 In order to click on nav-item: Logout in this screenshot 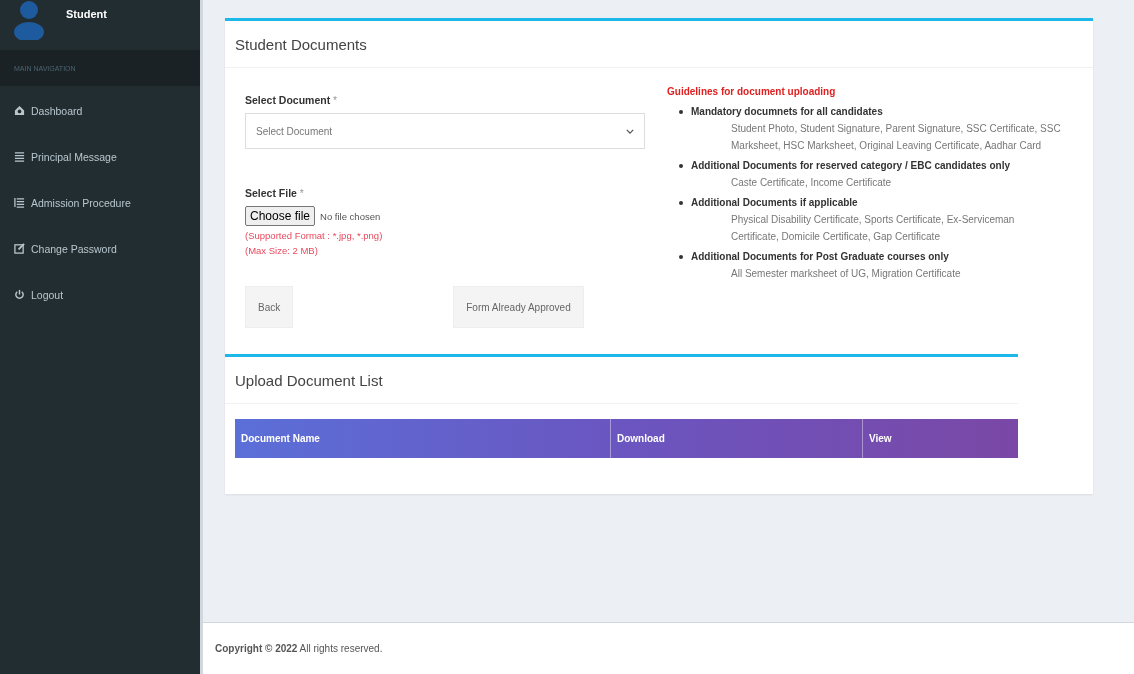, I will do `click(100, 294)`.